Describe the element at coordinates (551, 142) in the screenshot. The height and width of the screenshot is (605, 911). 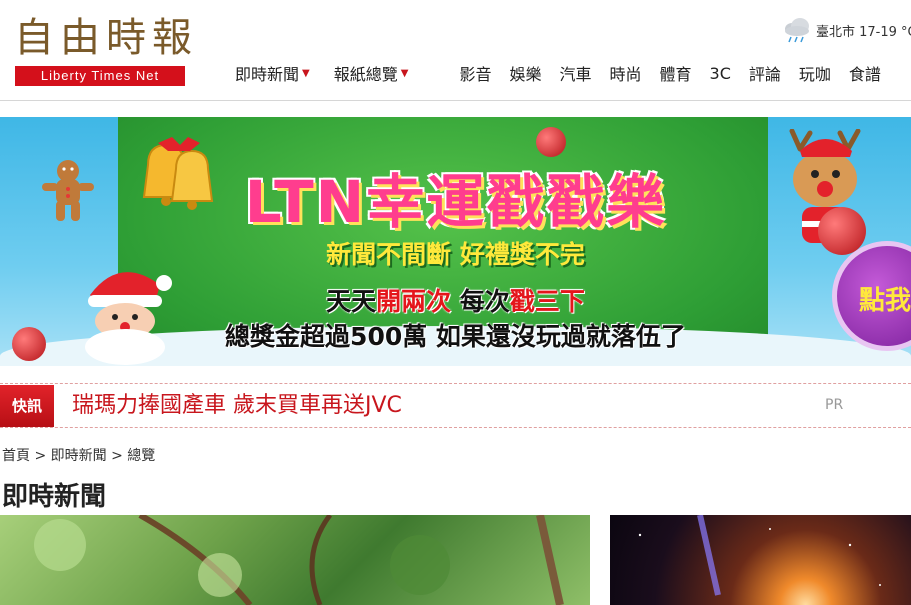
I see `ornament-decoration` at that location.